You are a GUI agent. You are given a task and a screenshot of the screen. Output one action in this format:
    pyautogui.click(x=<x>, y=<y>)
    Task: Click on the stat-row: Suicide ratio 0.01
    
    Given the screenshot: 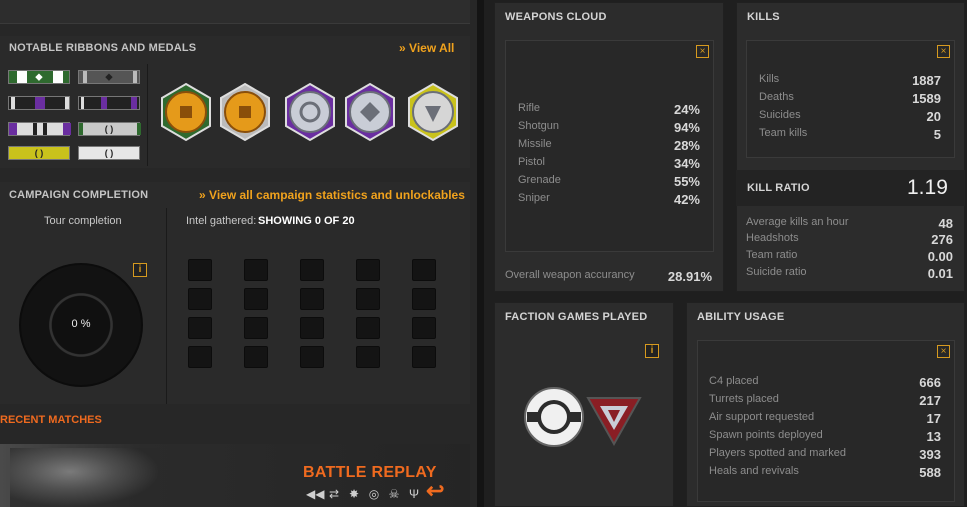 What is the action you would take?
    pyautogui.click(x=849, y=275)
    